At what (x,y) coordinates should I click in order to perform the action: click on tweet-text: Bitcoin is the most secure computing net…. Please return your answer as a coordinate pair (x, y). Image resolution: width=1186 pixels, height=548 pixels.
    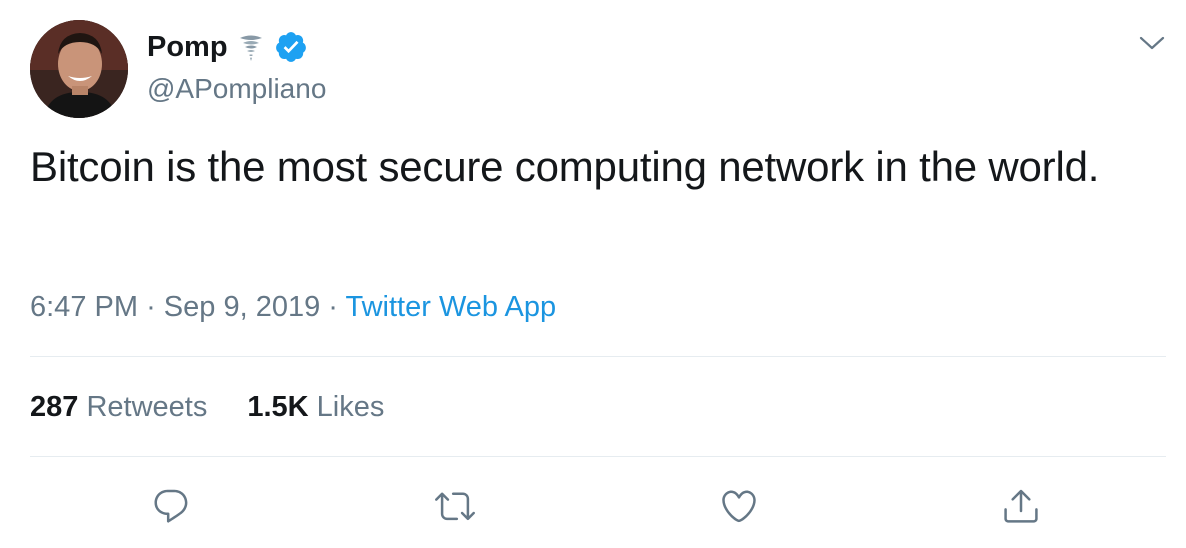
    Looking at the image, I should click on (565, 166).